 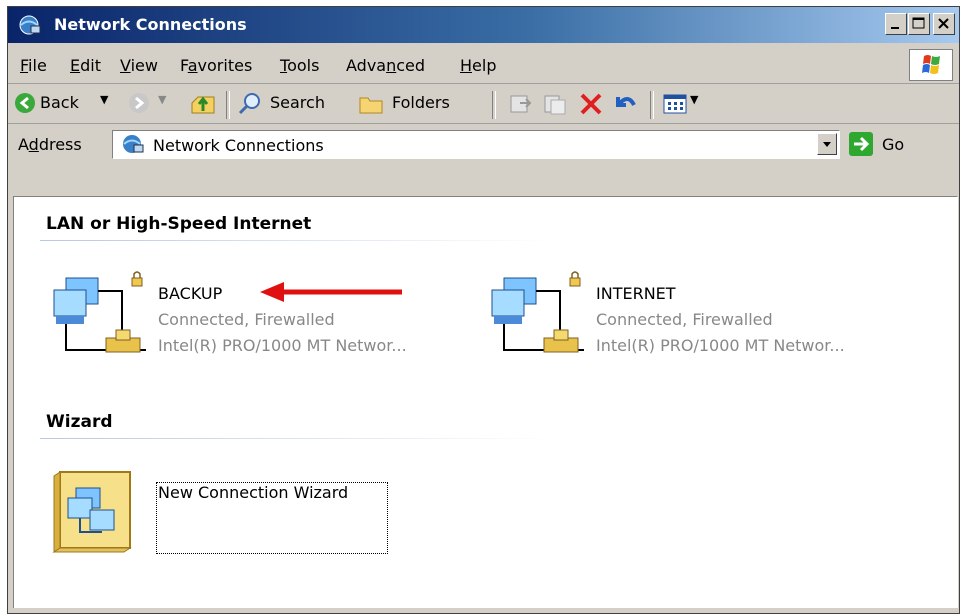 I want to click on status-edge, so click(x=485, y=609).